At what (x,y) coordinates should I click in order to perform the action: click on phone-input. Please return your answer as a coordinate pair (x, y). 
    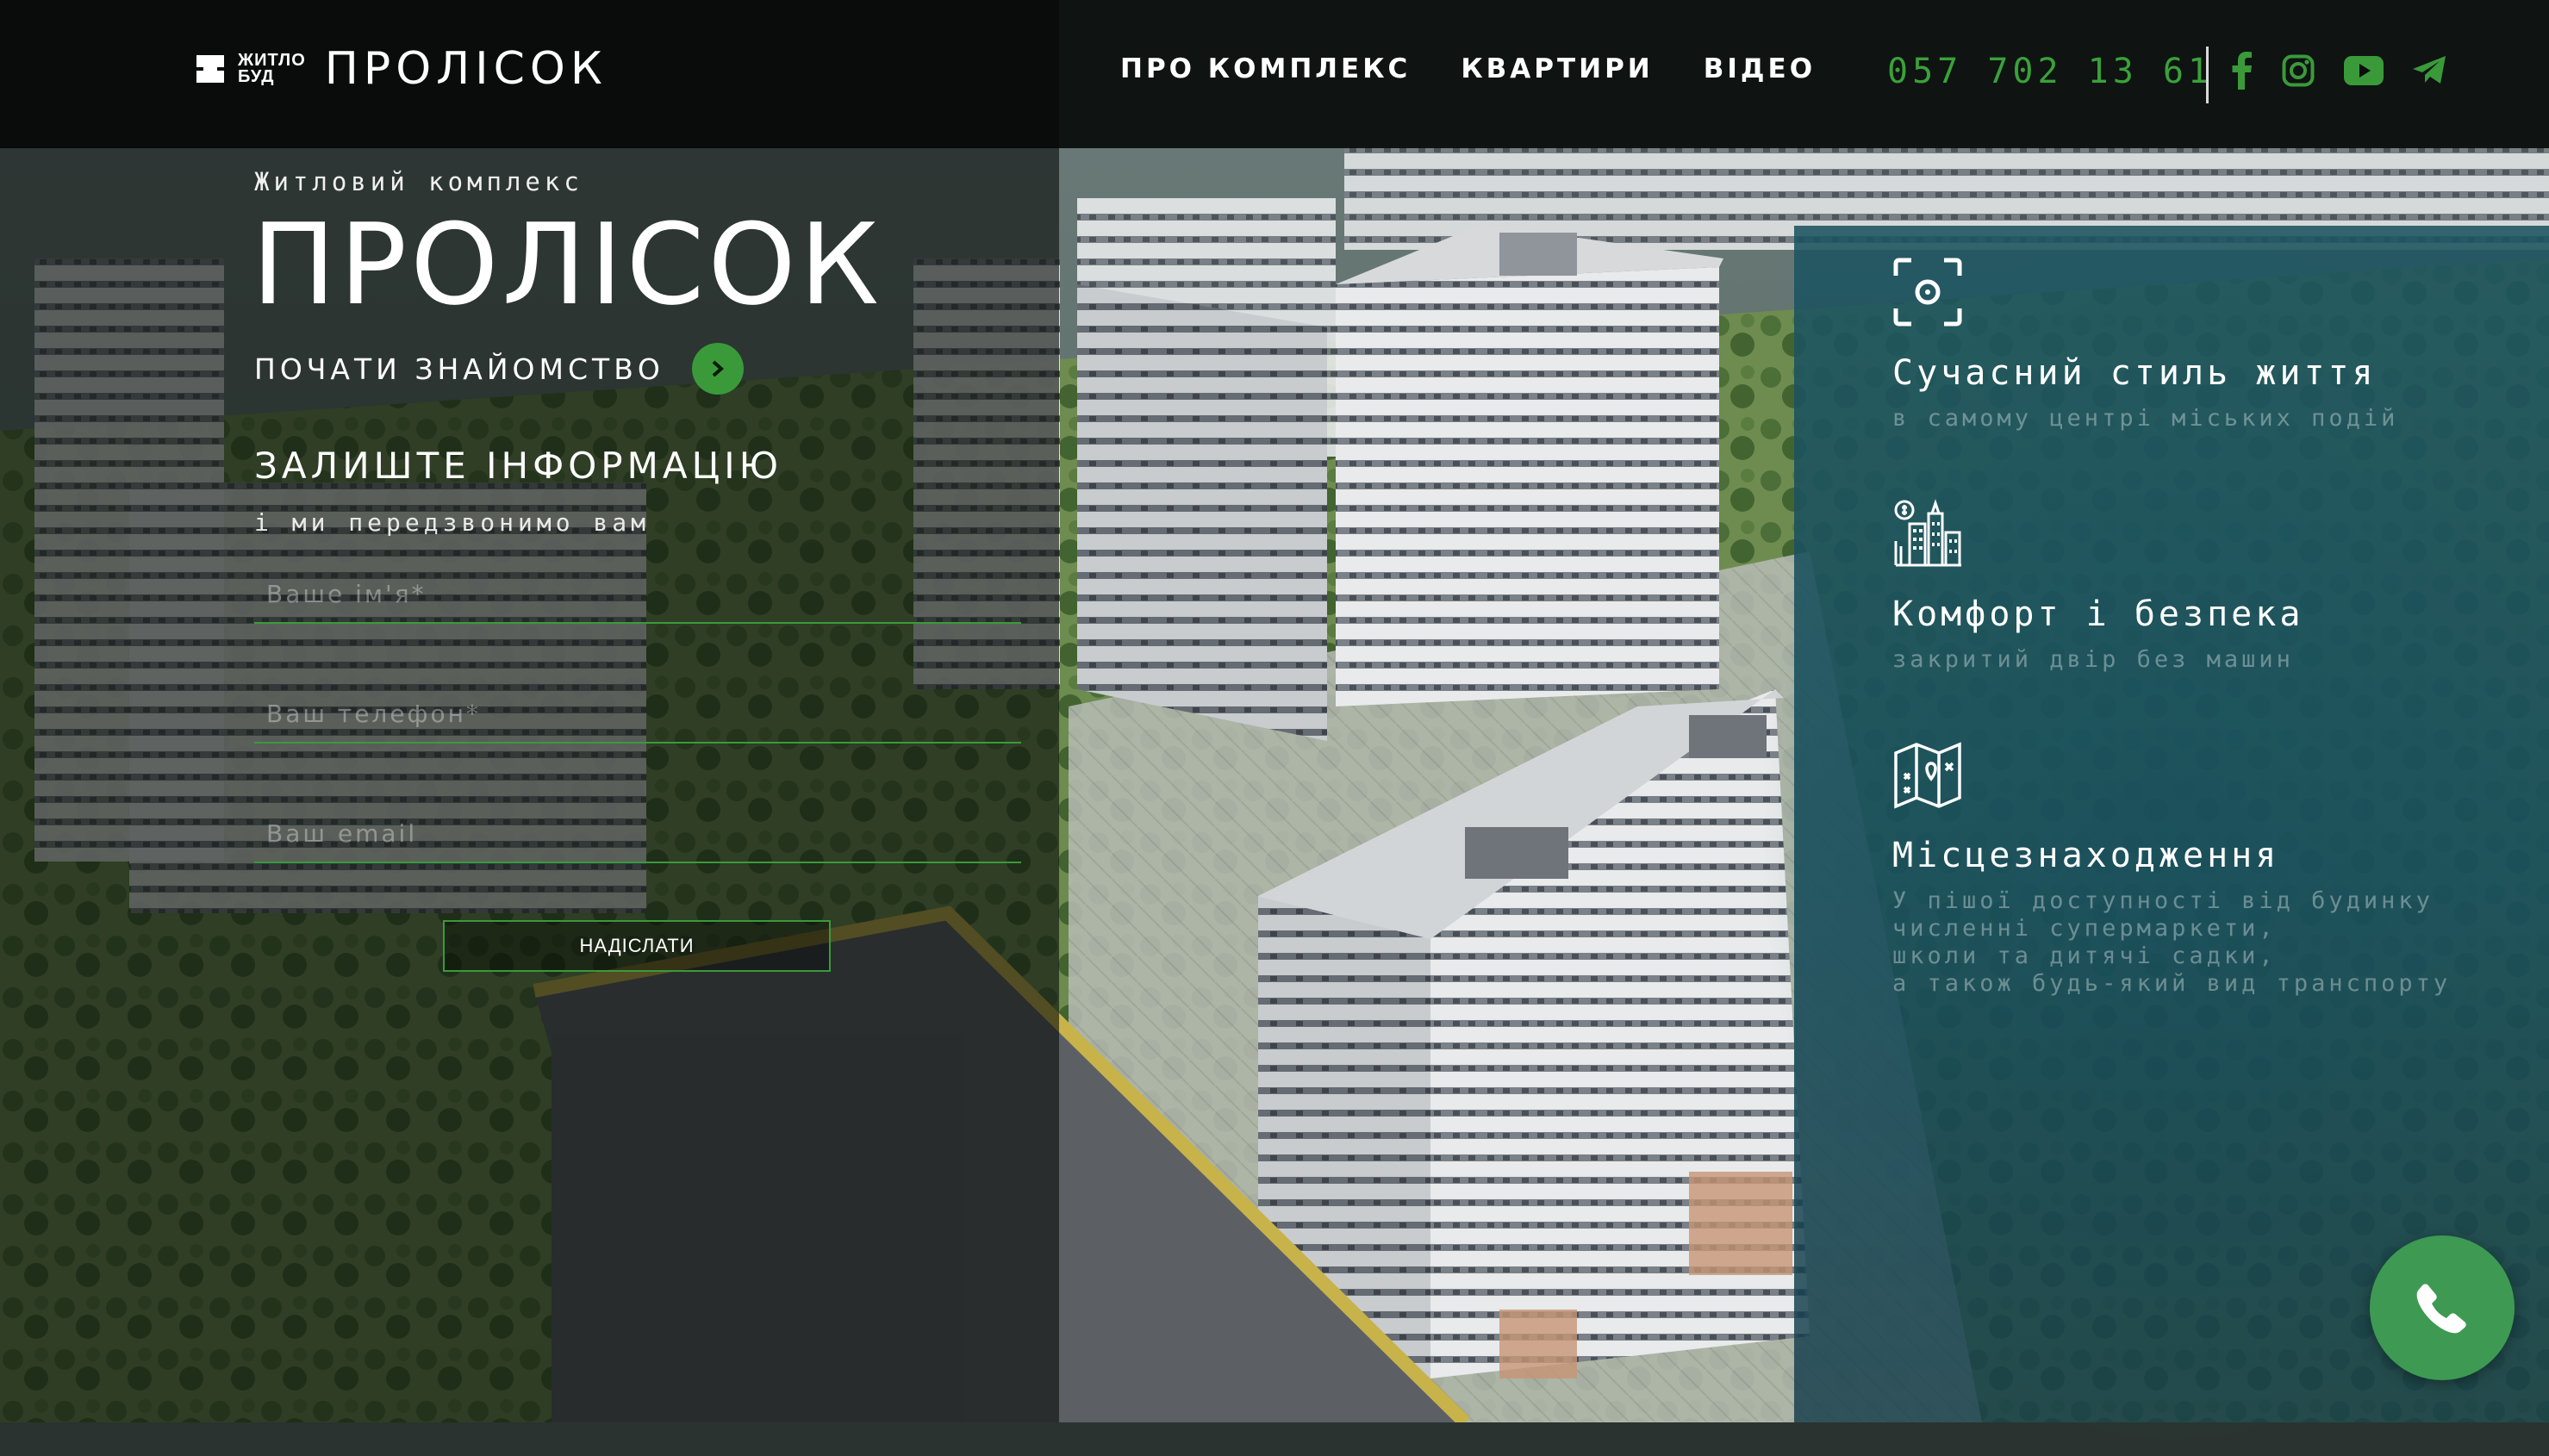
    Looking at the image, I should click on (637, 714).